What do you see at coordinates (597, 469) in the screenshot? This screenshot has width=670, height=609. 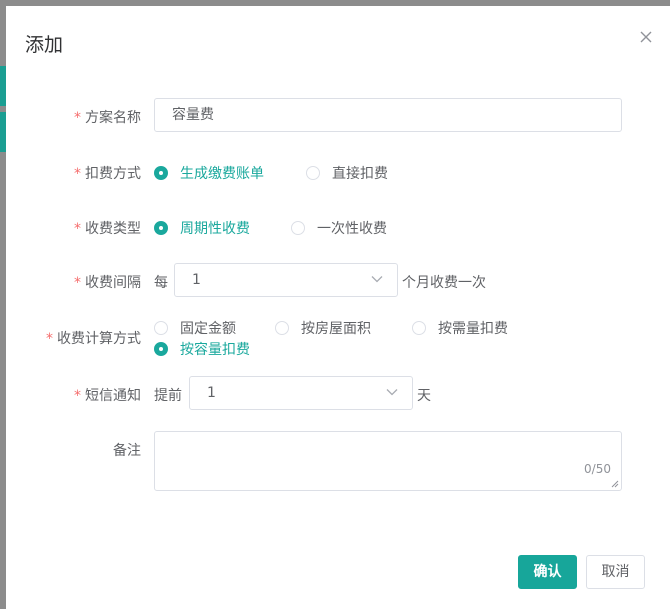 I see `remark-char-counter: 0/50` at bounding box center [597, 469].